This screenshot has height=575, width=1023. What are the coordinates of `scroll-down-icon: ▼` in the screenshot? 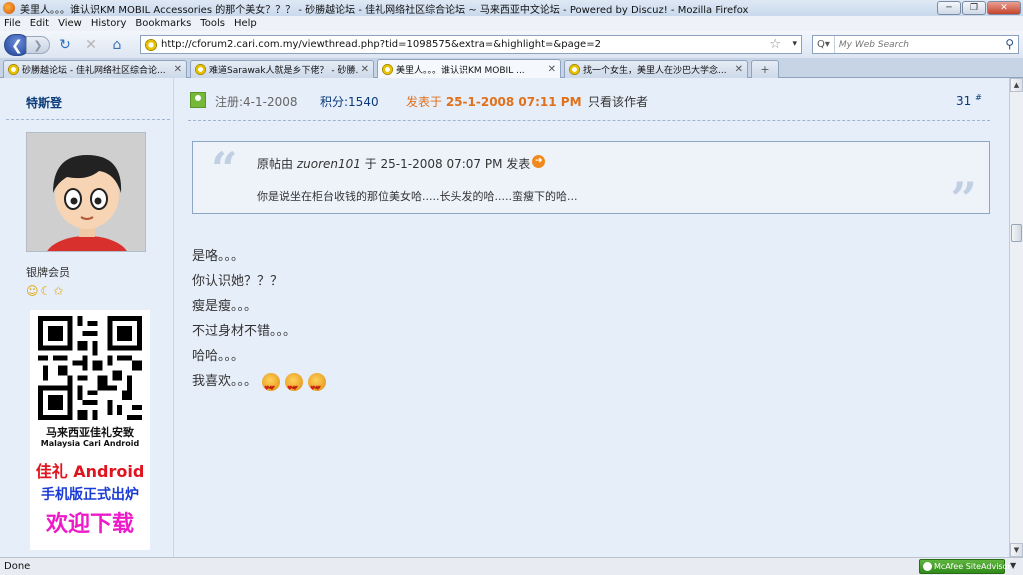 It's located at (1016, 550).